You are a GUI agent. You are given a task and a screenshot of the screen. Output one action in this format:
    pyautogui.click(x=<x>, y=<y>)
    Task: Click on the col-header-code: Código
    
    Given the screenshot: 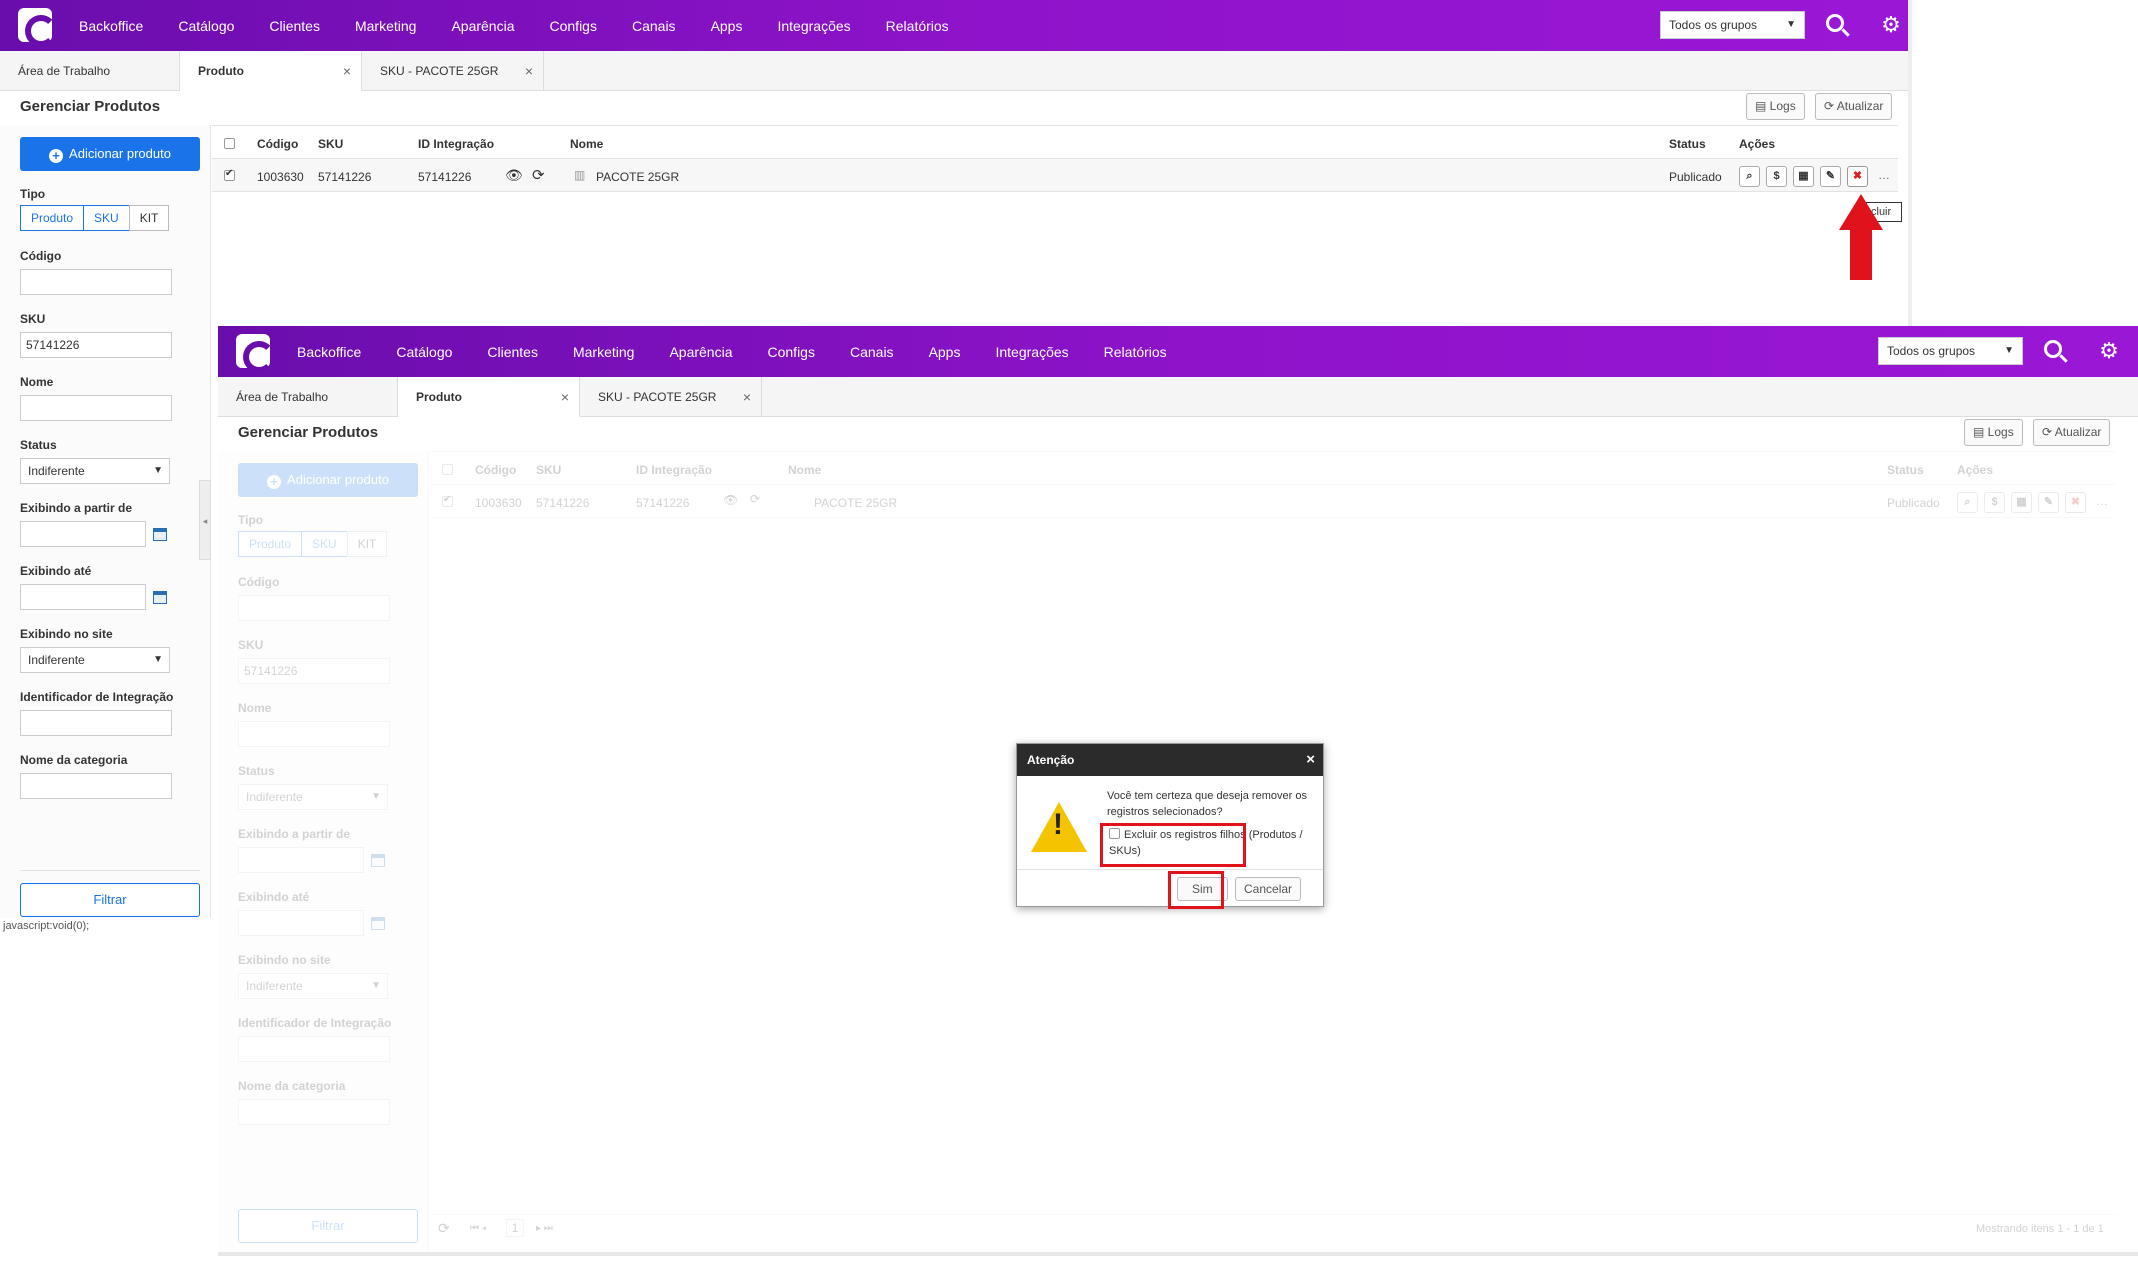 What is the action you would take?
    pyautogui.click(x=277, y=144)
    